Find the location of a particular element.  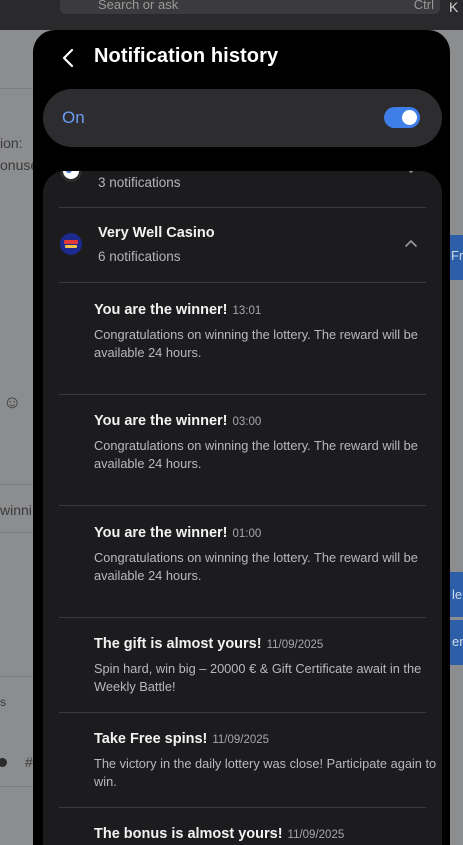

app-notification-count: 3 notifications is located at coordinates (139, 182).